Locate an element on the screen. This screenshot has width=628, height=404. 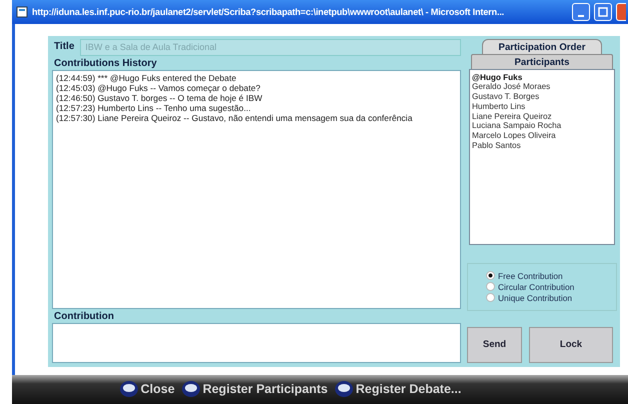
history-label: Contributions History is located at coordinates (105, 63).